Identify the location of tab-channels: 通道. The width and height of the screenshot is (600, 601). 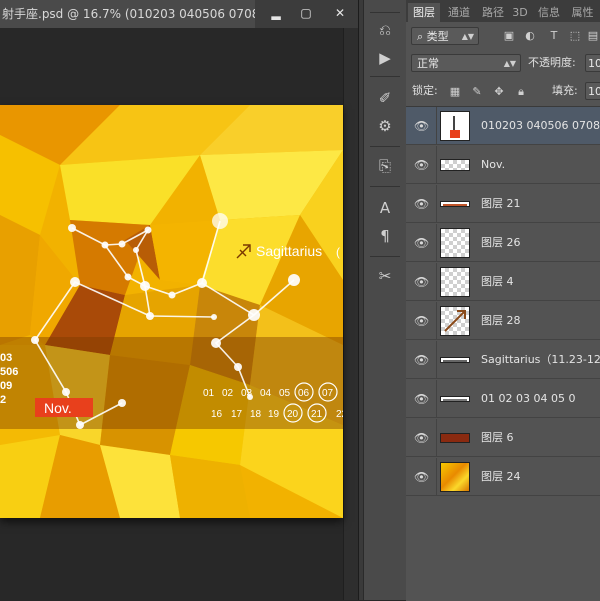
(459, 12).